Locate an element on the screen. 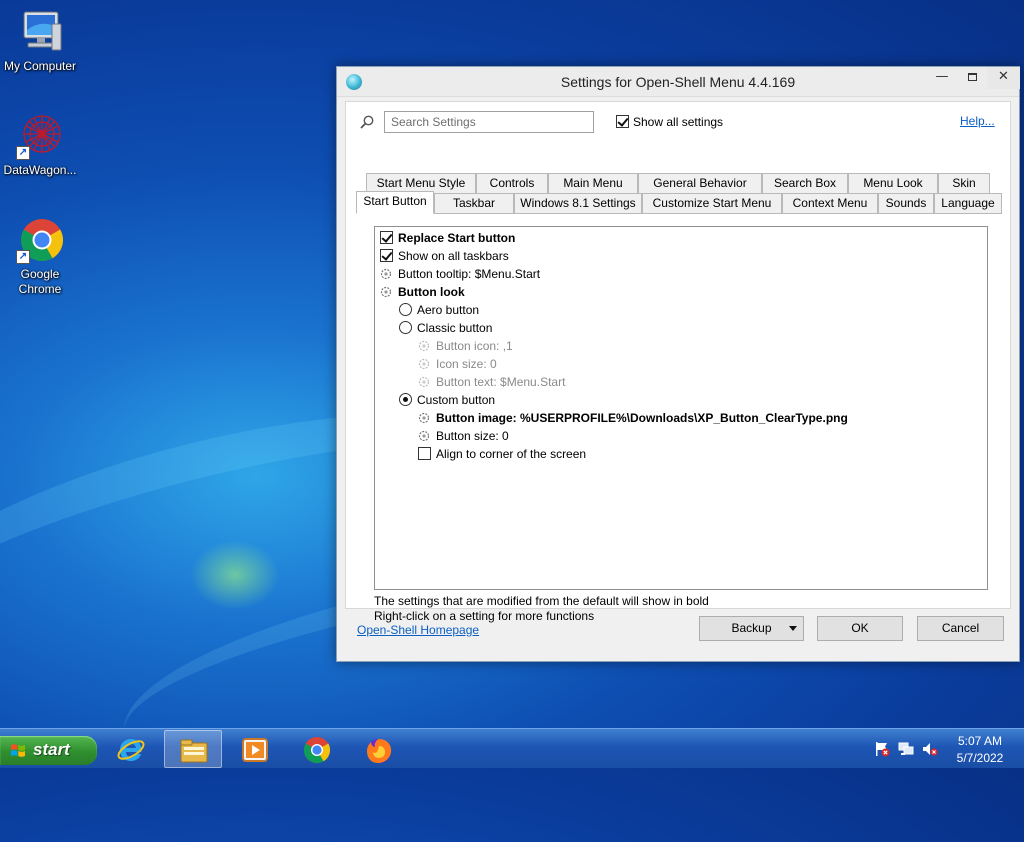  setting-show-on-all-taskbars: Show on all taskbars is located at coordinates (444, 255).